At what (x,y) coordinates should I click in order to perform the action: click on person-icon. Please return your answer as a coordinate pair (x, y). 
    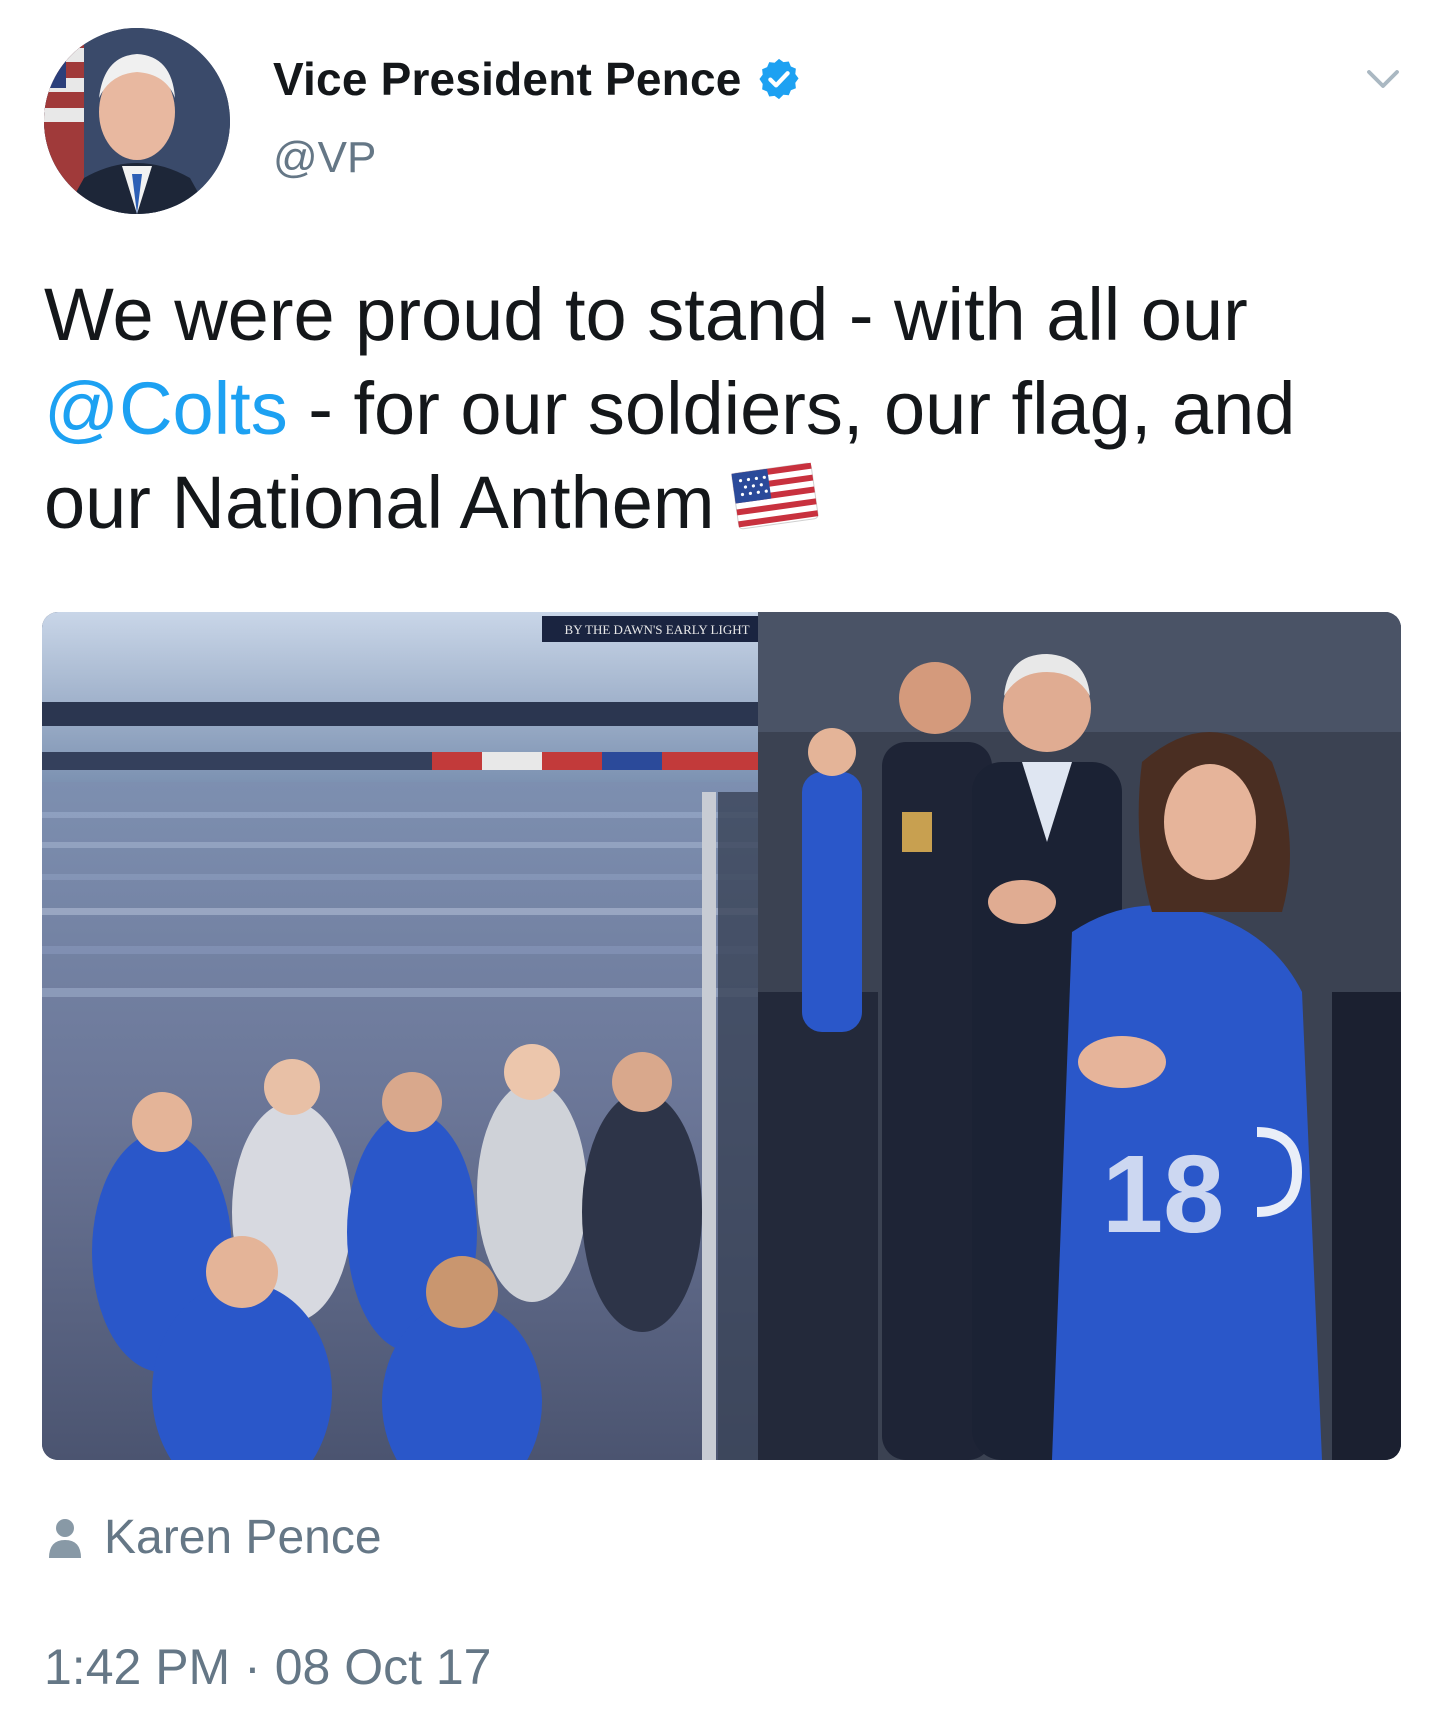
    Looking at the image, I should click on (65, 1538).